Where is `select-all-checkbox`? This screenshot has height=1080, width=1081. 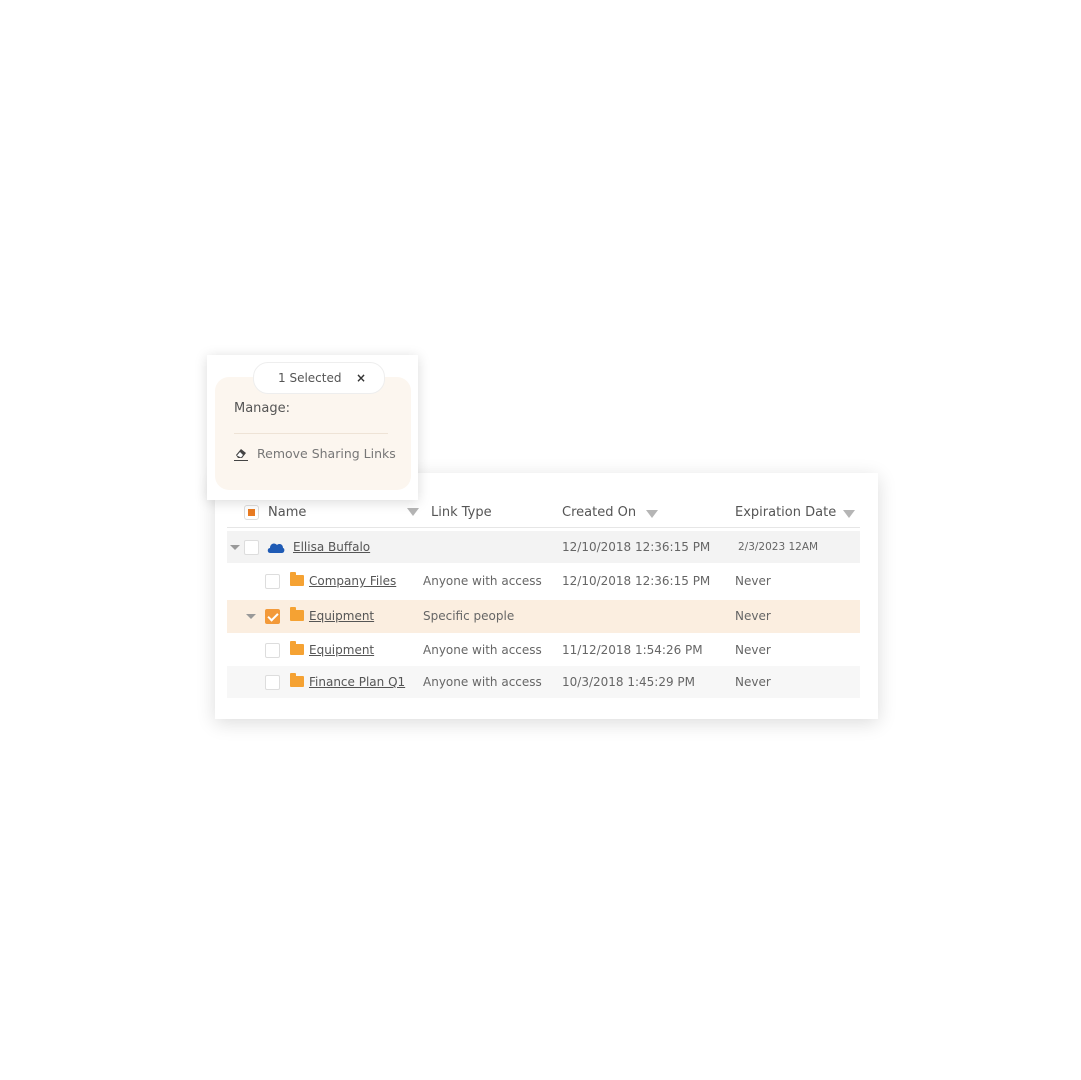 select-all-checkbox is located at coordinates (251, 512).